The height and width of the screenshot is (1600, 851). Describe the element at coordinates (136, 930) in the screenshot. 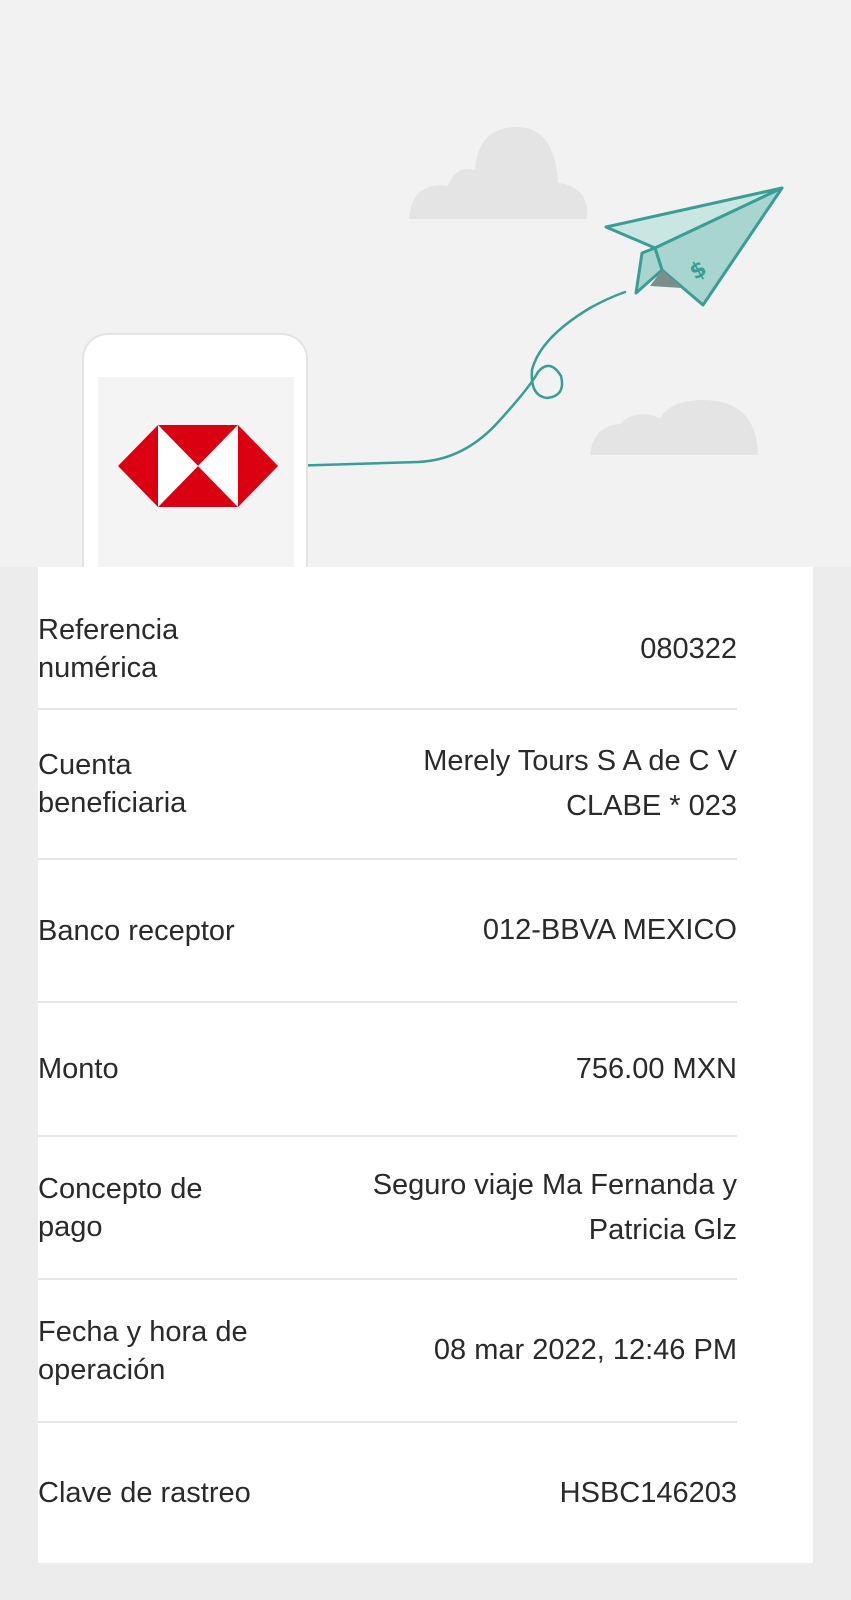

I see `detail-label: Banco receptor` at that location.